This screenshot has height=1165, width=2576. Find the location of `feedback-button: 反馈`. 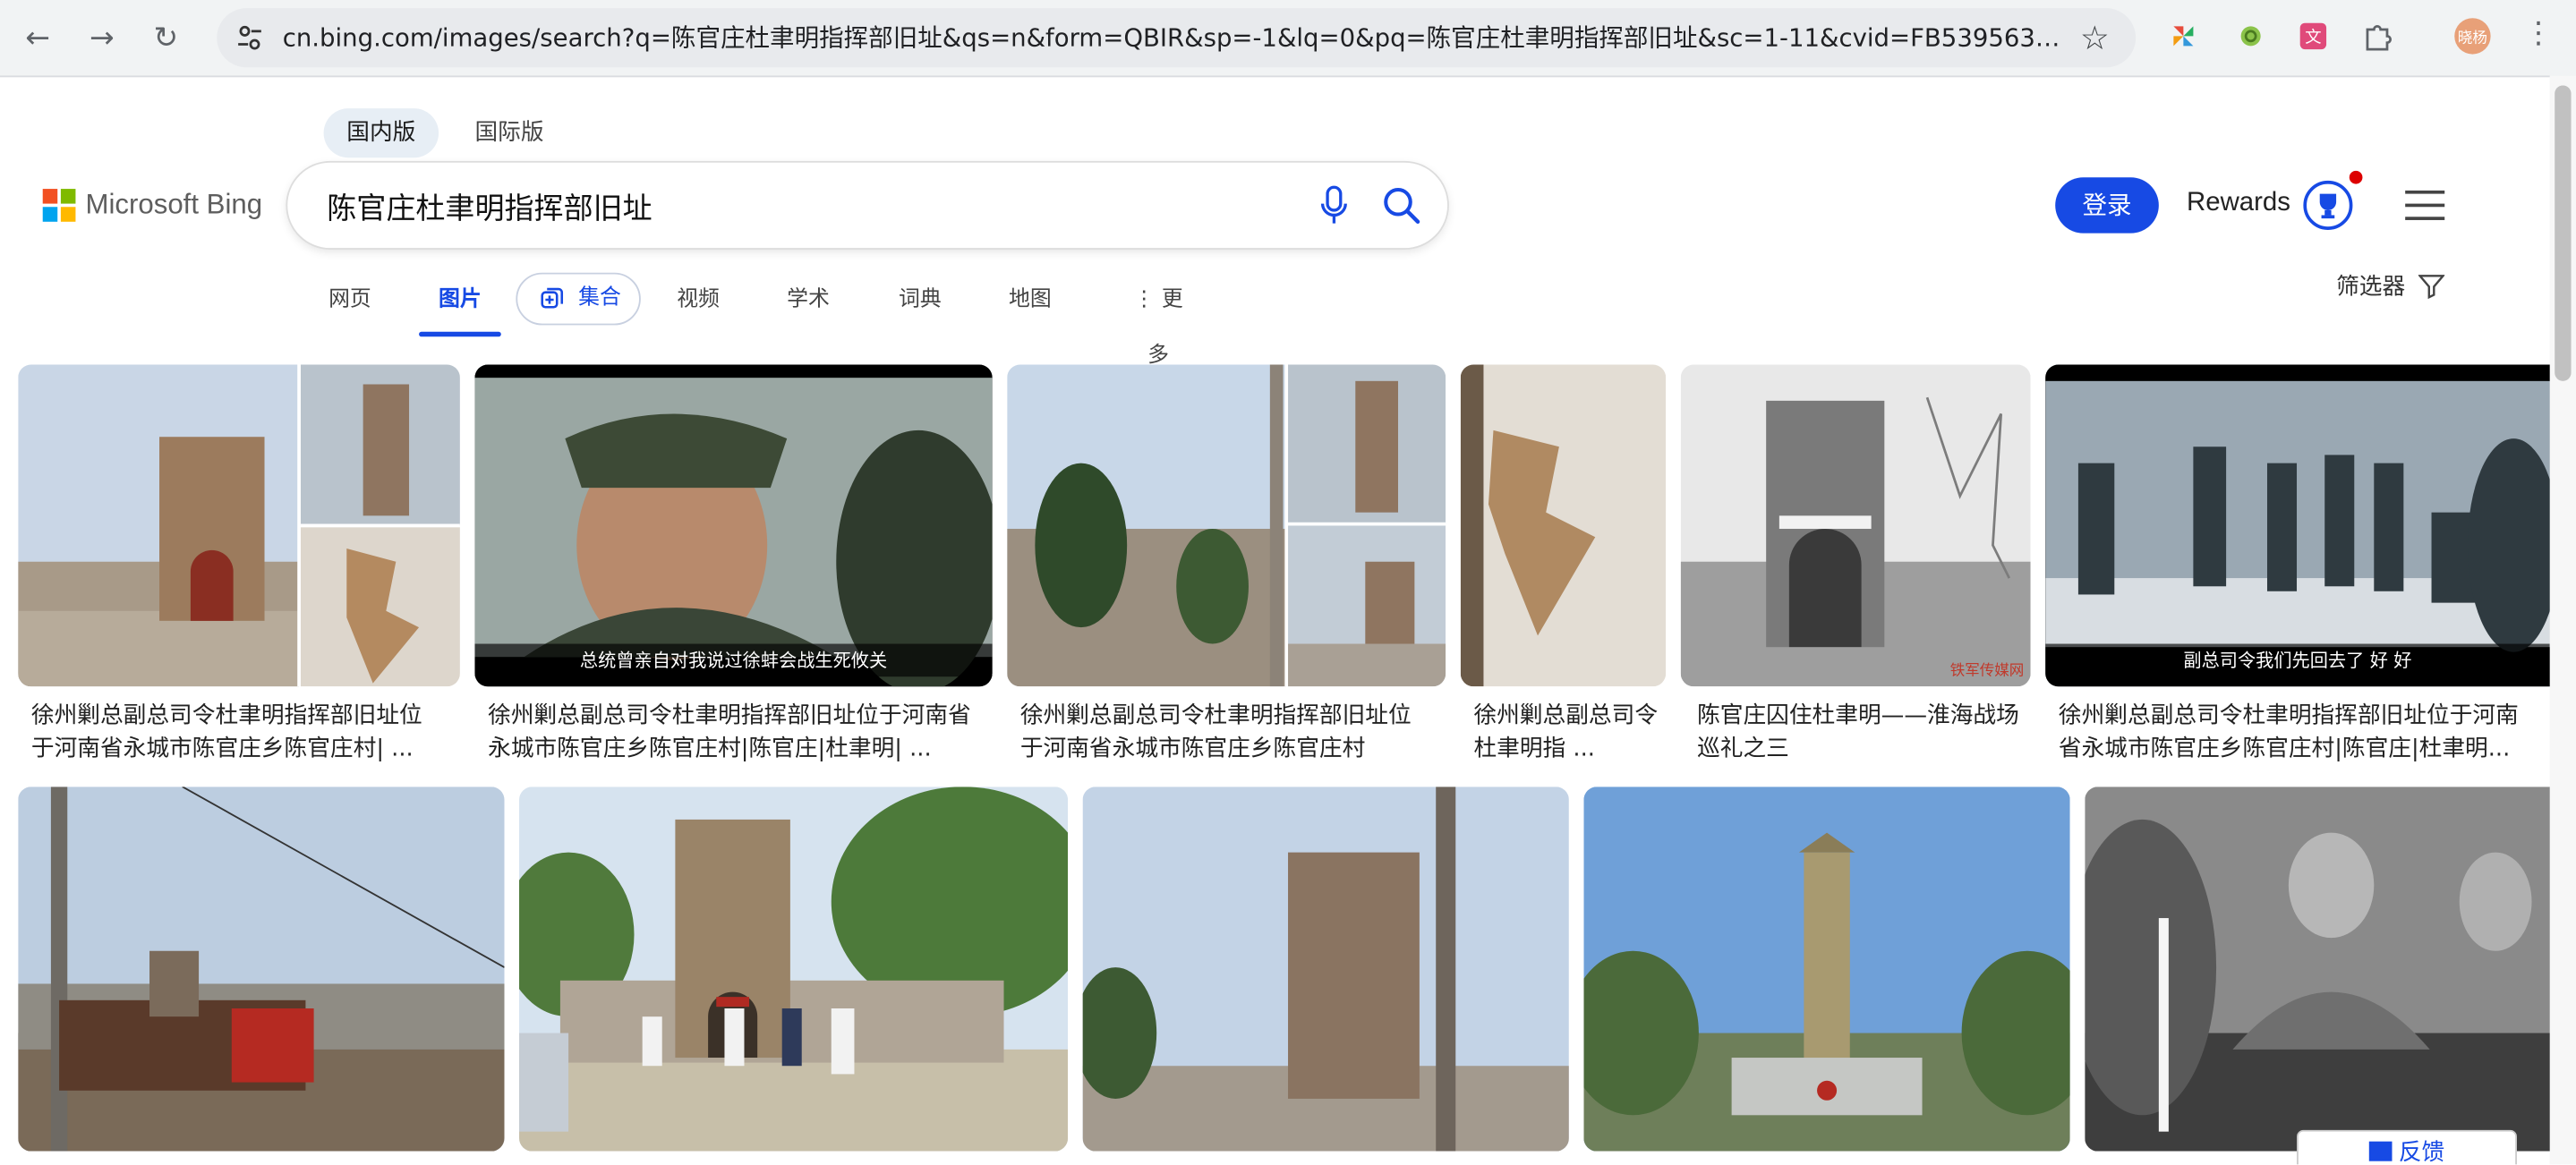

feedback-button: 反馈 is located at coordinates (2407, 1147).